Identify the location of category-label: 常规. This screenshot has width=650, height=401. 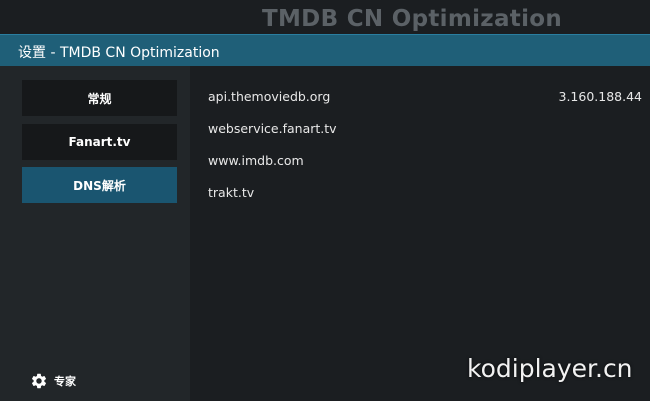
(99, 98).